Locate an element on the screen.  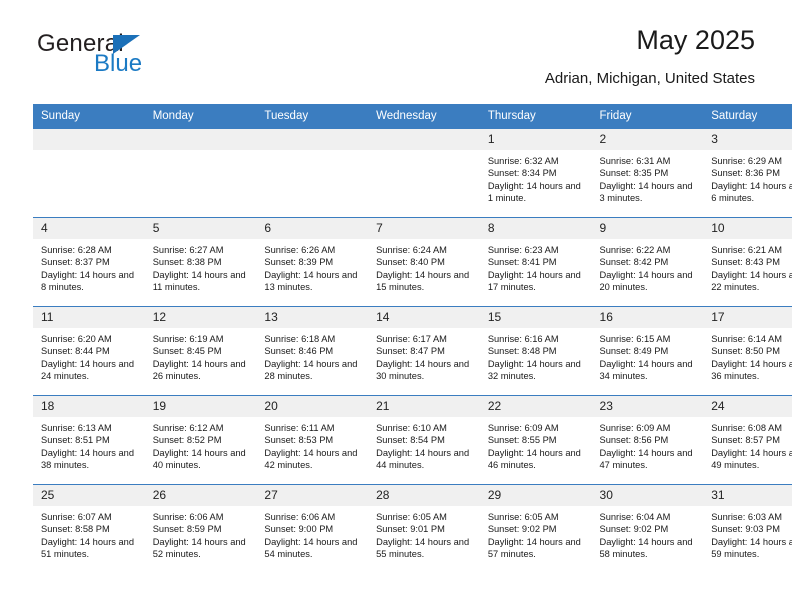
day-number: 20 is located at coordinates (312, 406).